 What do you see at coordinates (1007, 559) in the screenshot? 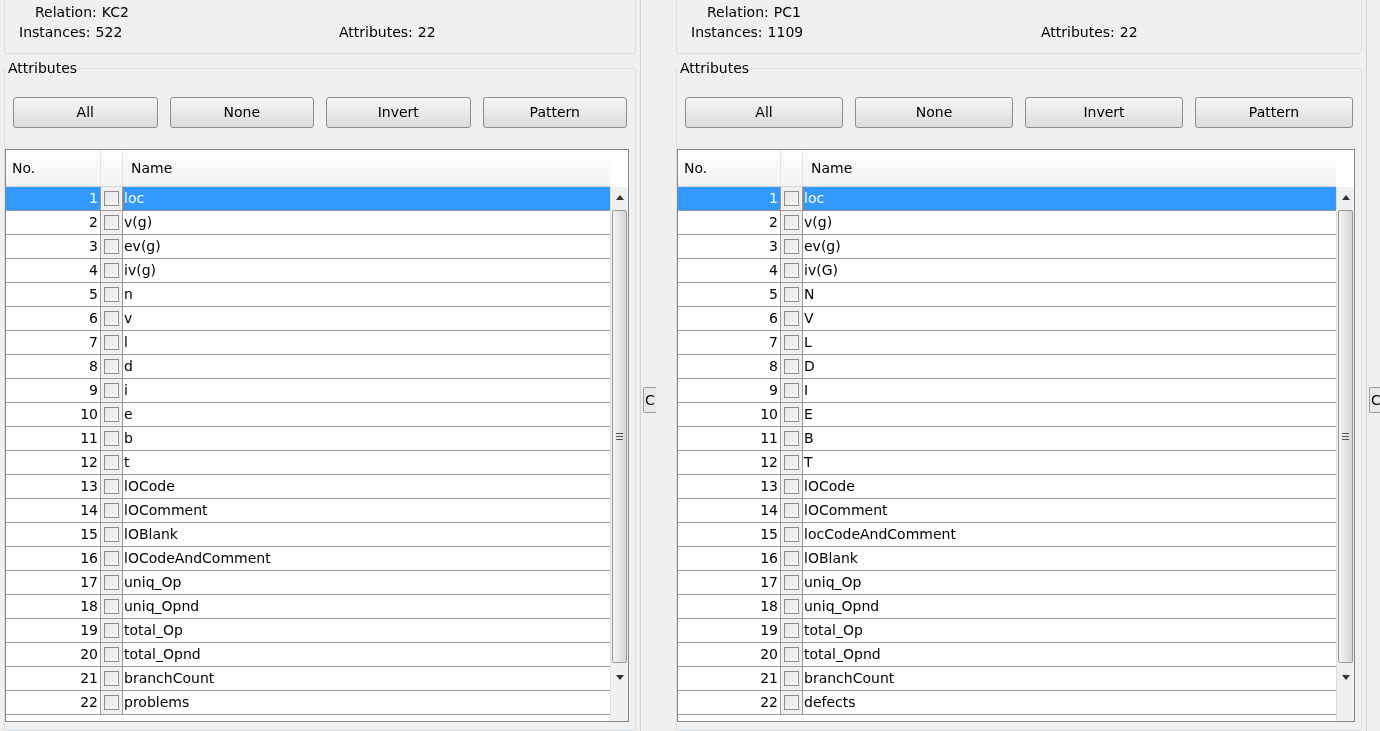
I see `attribute-row: 16 lOBlank` at bounding box center [1007, 559].